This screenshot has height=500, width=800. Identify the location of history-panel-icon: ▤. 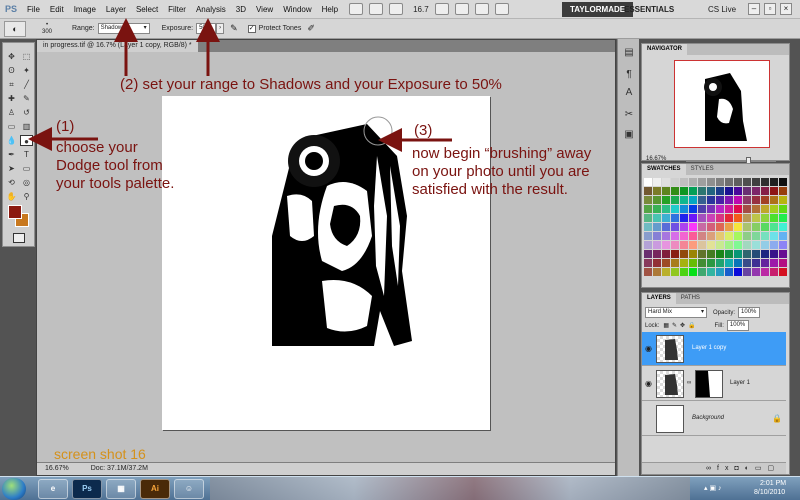
(629, 53).